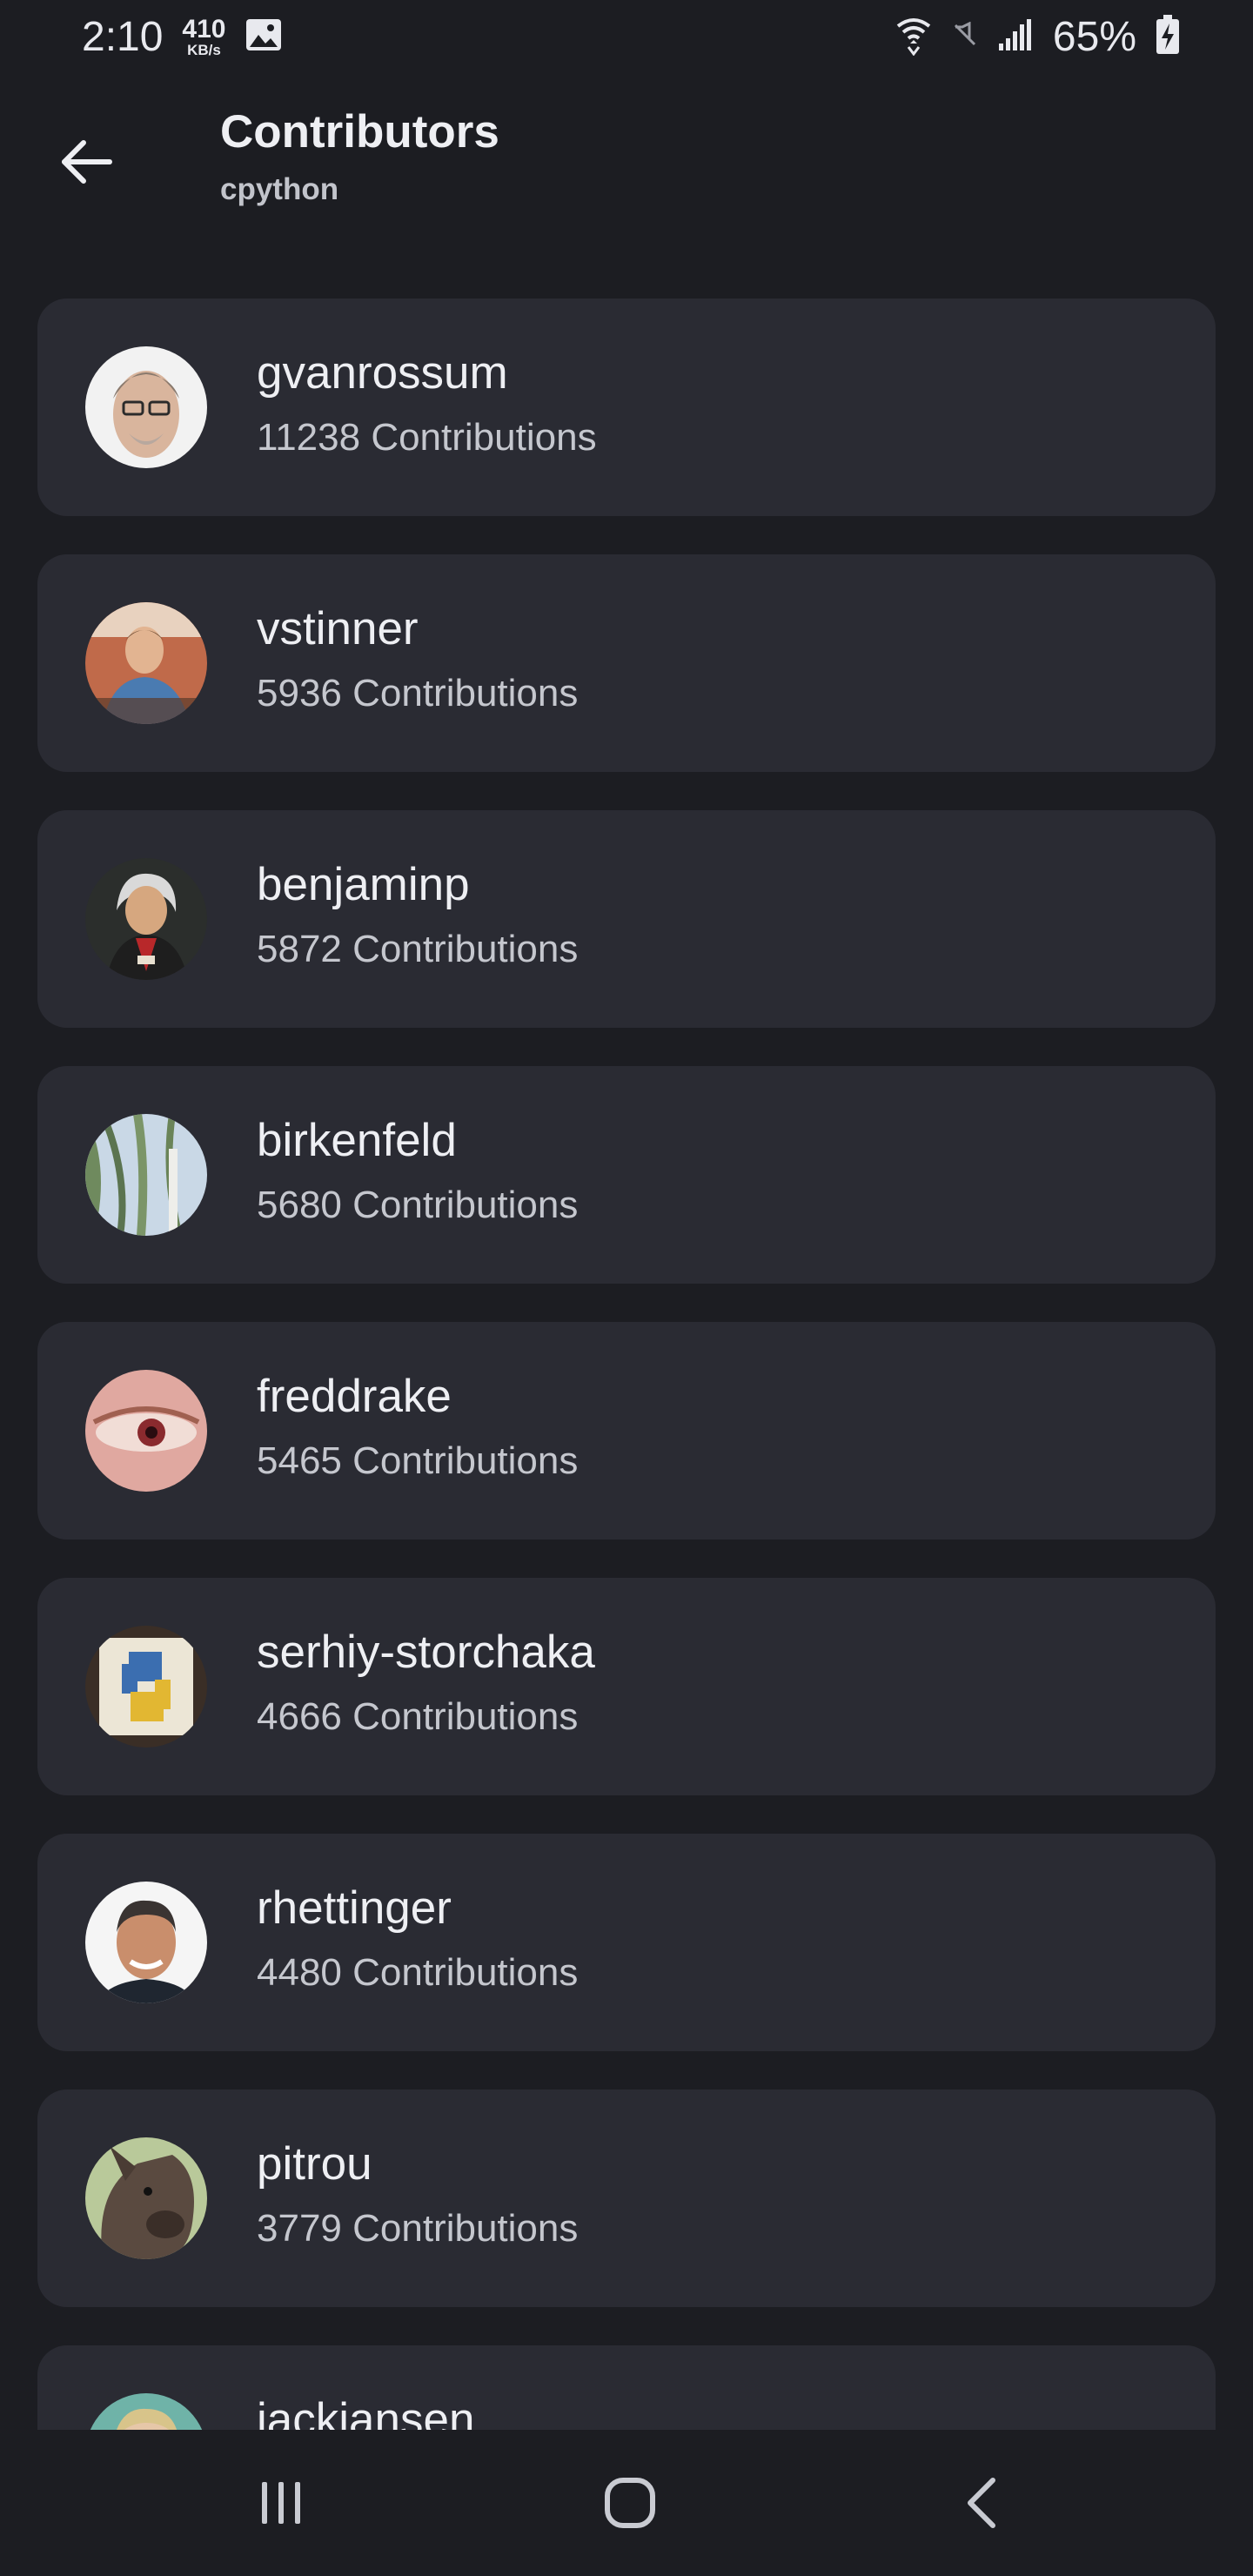 The height and width of the screenshot is (2576, 1253). What do you see at coordinates (417, 659) in the screenshot?
I see `contributor-text: vstinner 5936 Contributions` at bounding box center [417, 659].